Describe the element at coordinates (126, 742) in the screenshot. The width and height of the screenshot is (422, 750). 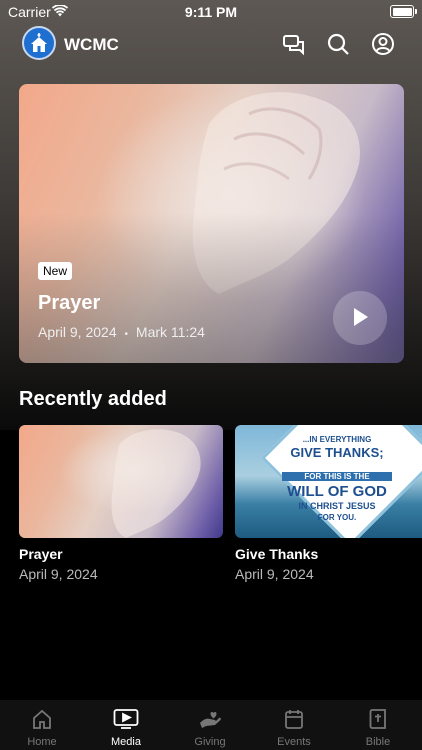
I see `tab-label: Media` at that location.